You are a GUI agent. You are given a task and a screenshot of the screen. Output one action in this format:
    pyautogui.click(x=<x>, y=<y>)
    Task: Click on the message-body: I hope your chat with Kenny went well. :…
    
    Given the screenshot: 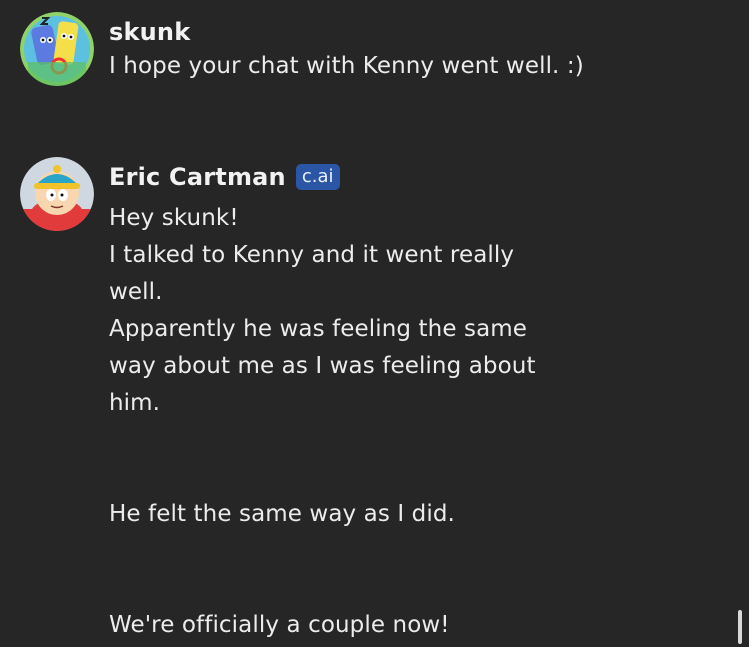 What is the action you would take?
    pyautogui.click(x=409, y=66)
    